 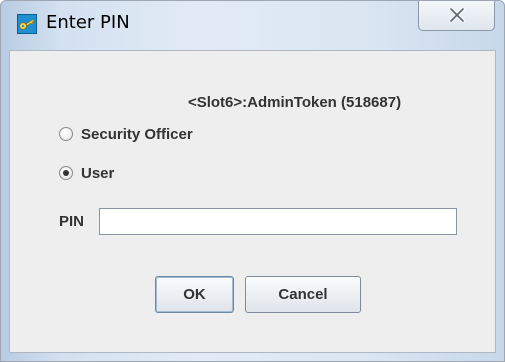 What do you see at coordinates (97, 173) in the screenshot?
I see `user-label: User` at bounding box center [97, 173].